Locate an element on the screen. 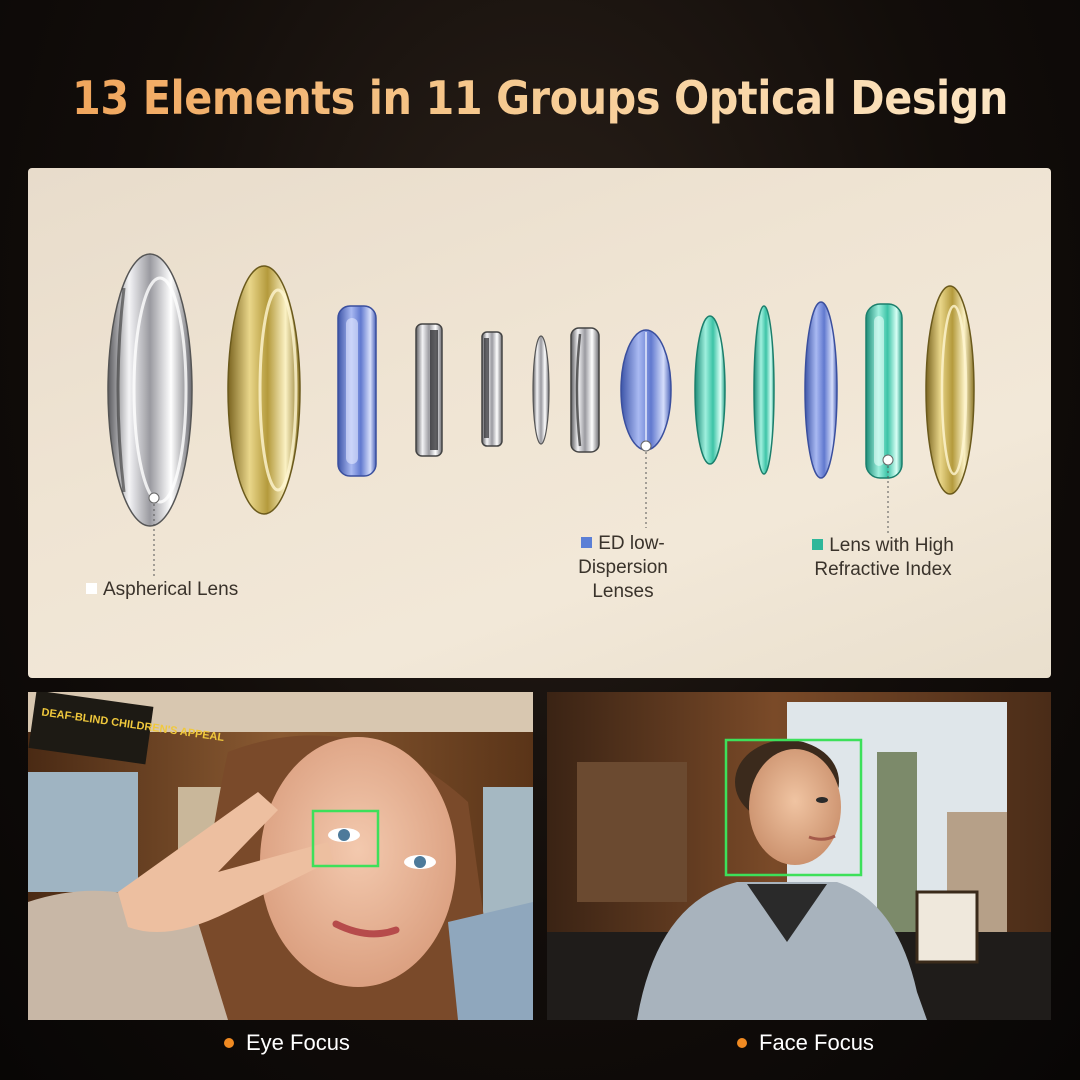 This screenshot has width=1080, height=1080. high-index-callout: Lens with High Refractive Index is located at coordinates (883, 558).